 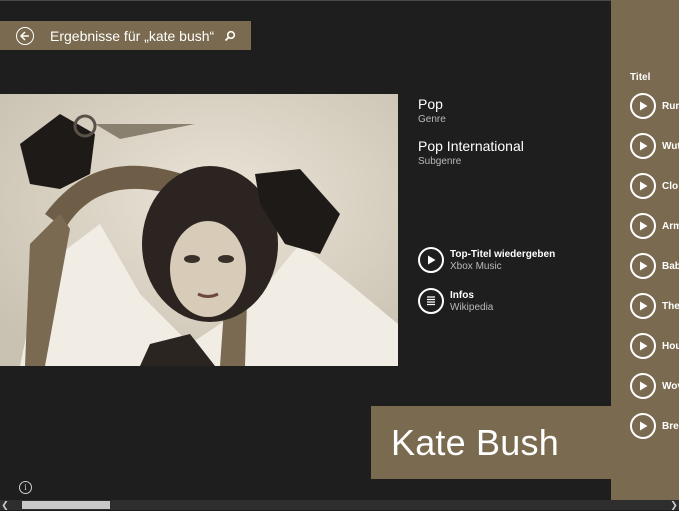 I want to click on track-title: Arm, so click(x=670, y=226).